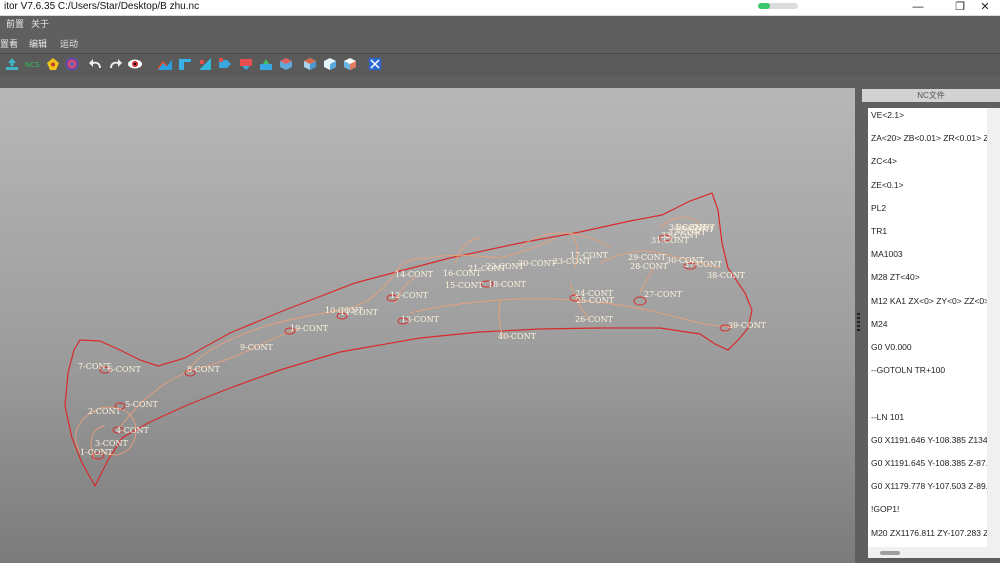 The image size is (1000, 563). Describe the element at coordinates (879, 231) in the screenshot. I see `nc-line: TR1` at that location.